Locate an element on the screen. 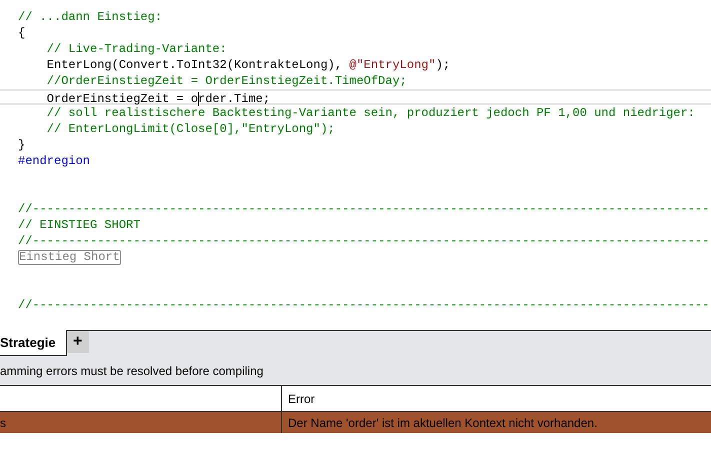 This screenshot has height=459, width=711. add-tab-button: + is located at coordinates (77, 342).